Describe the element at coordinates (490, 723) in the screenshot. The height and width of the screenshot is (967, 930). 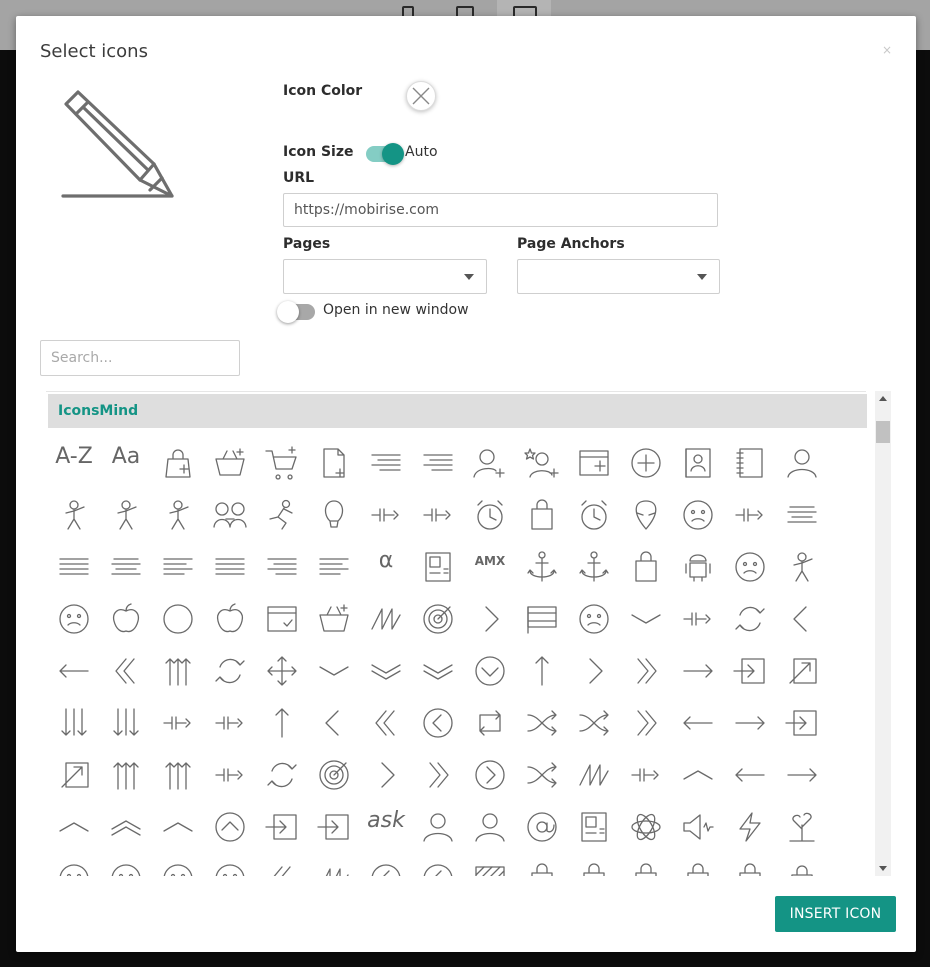
I see `arrow-loop-icon` at that location.